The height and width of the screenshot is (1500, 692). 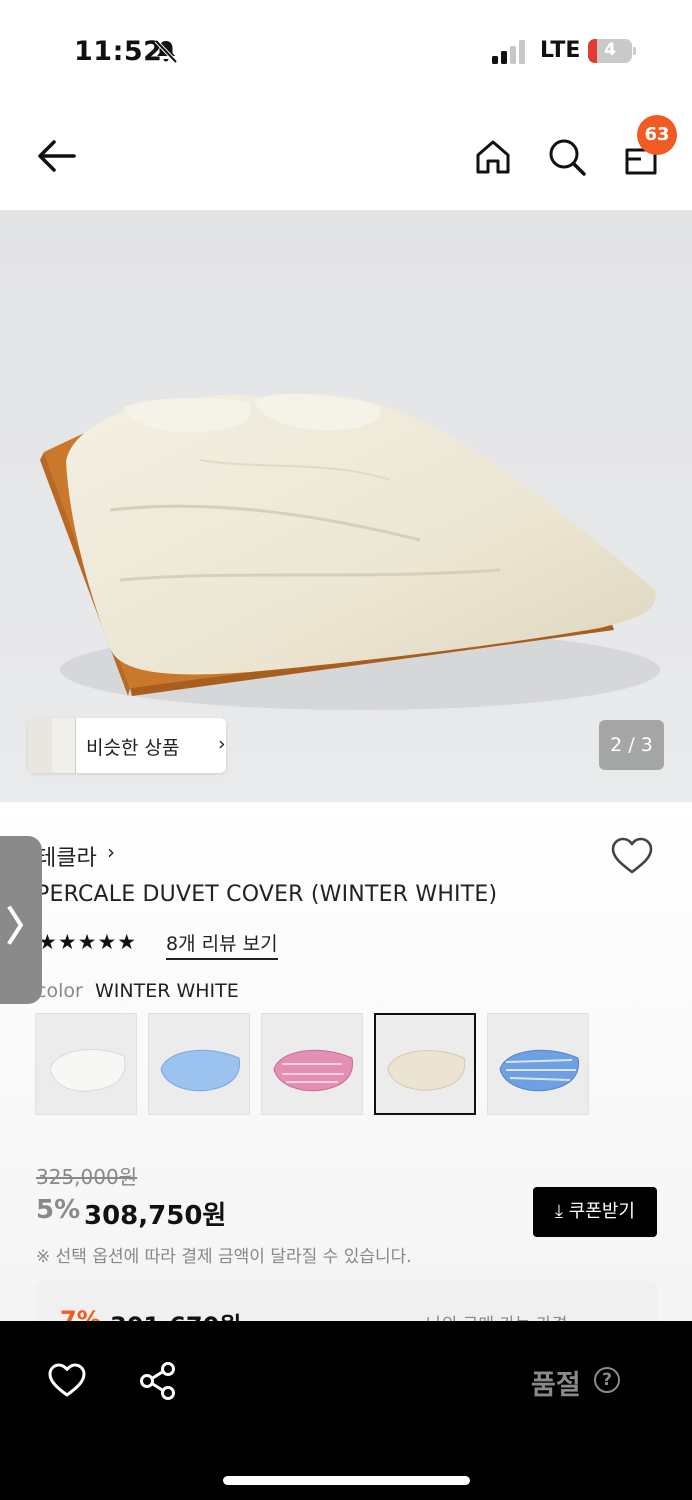 I want to click on search-icon, so click(x=567, y=157).